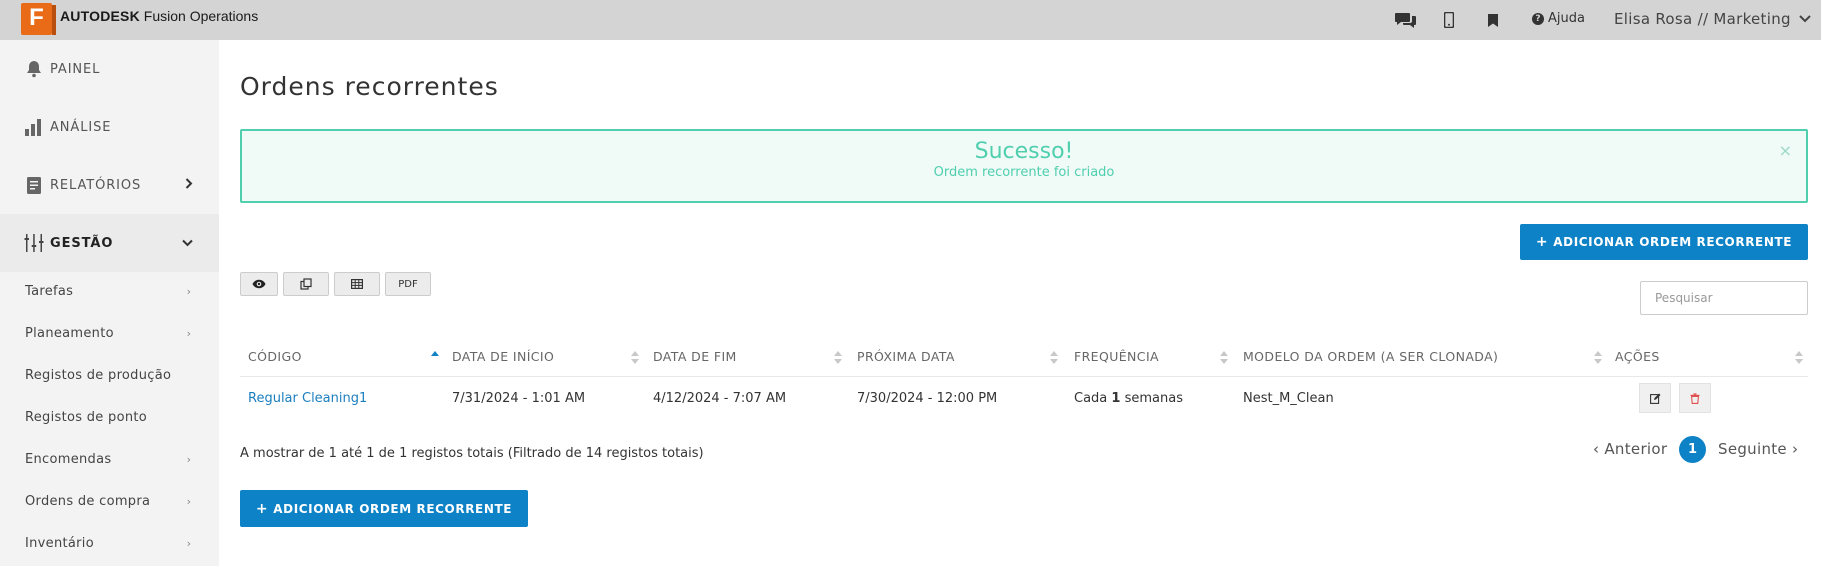 The image size is (1821, 566). I want to click on sidebar-sub-label: Registos de produção, so click(98, 375).